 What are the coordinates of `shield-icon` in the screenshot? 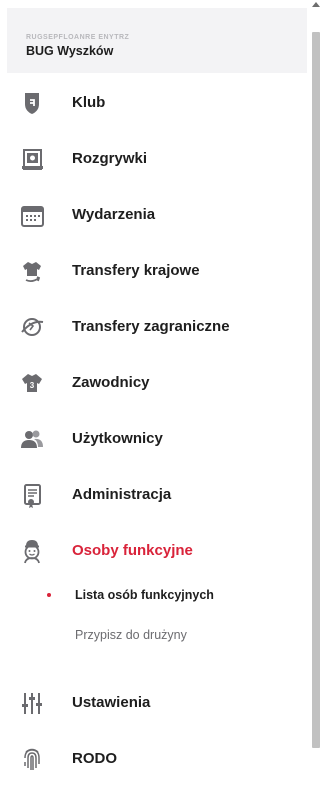 It's located at (32, 103).